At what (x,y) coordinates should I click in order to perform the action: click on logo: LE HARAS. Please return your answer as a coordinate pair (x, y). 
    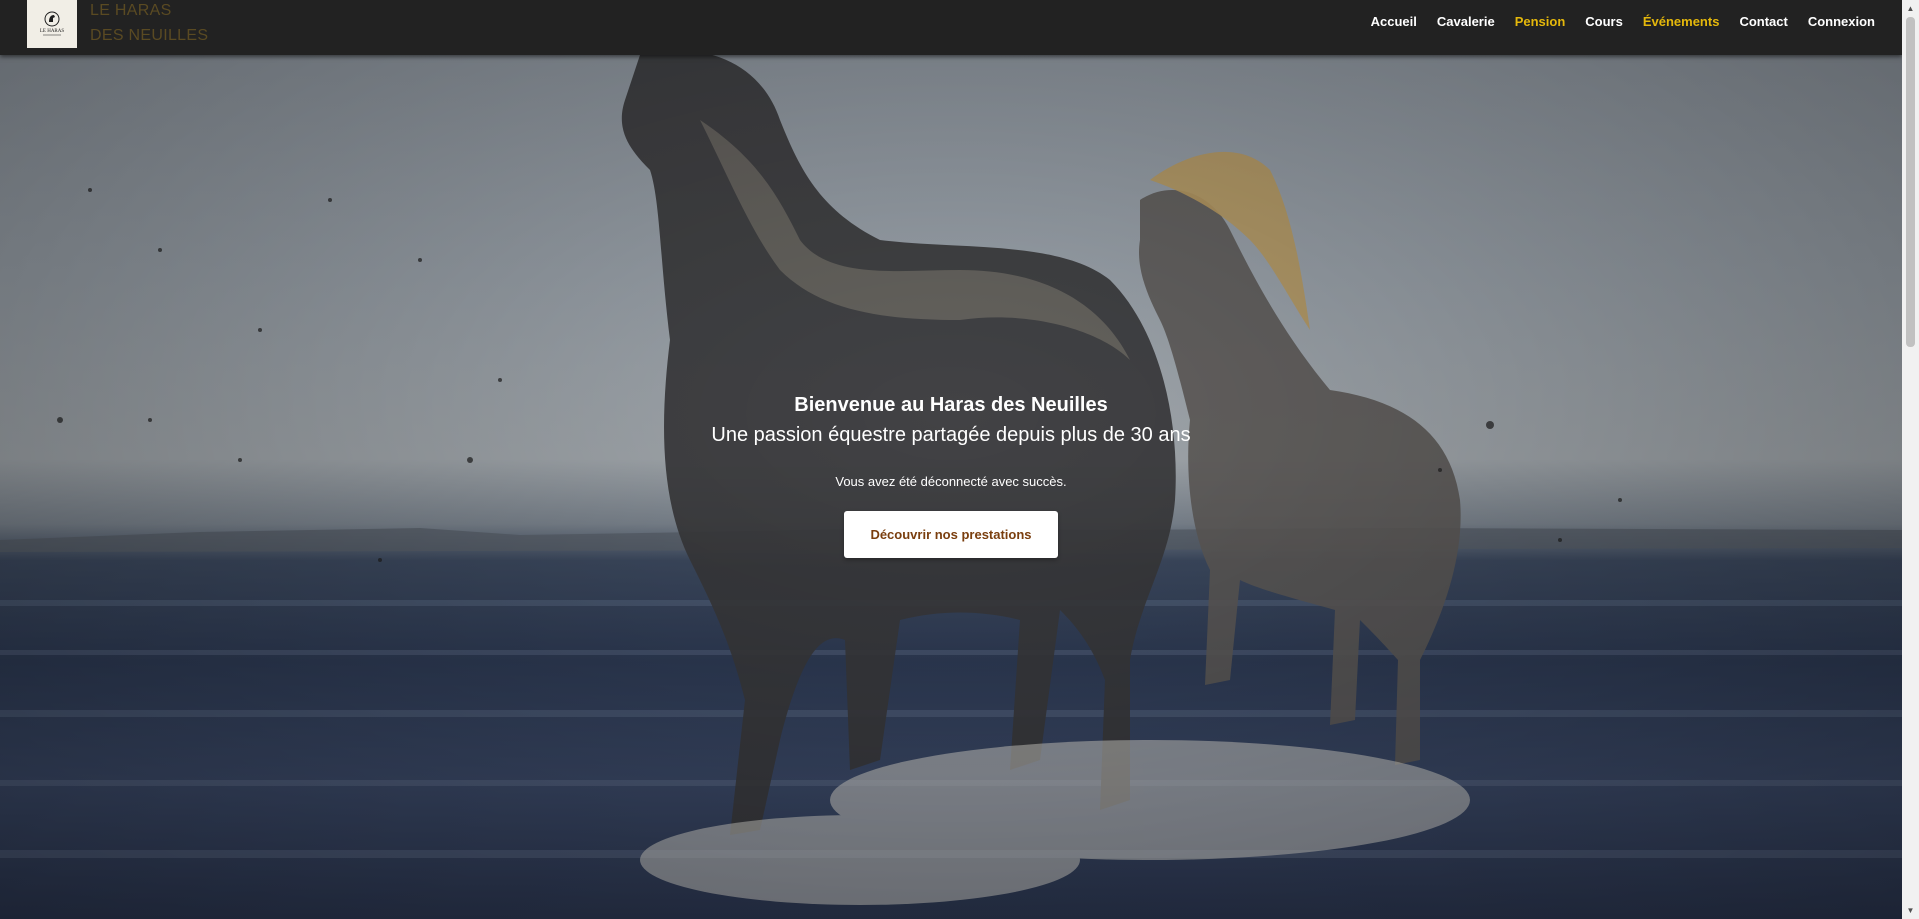
    Looking at the image, I should click on (52, 24).